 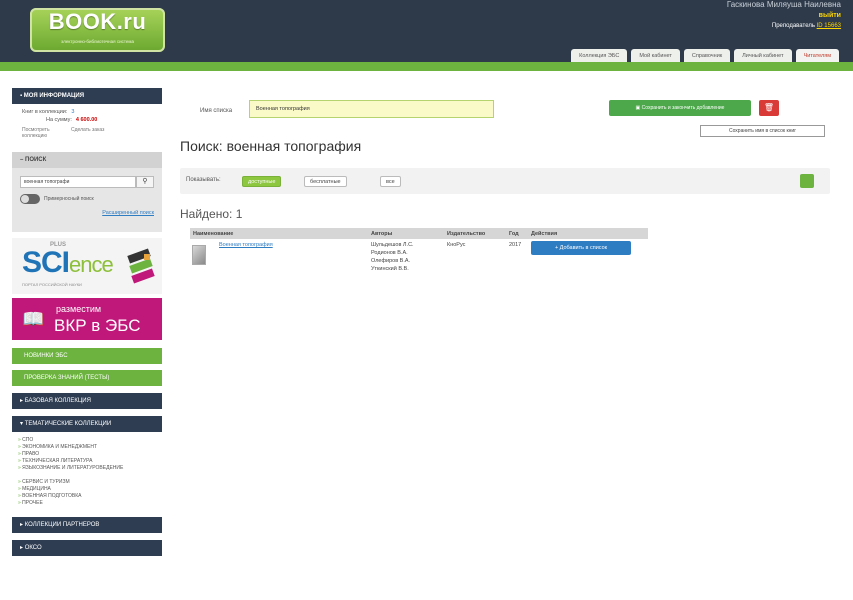 What do you see at coordinates (69, 199) in the screenshot?
I see `approximate-search-label: Примерносный поиск` at bounding box center [69, 199].